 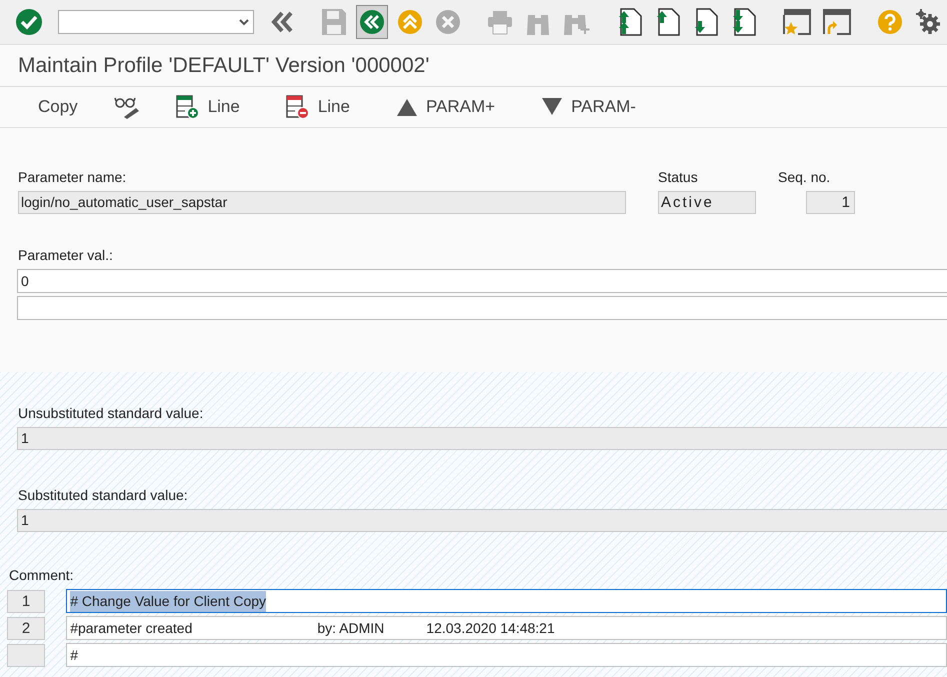 What do you see at coordinates (446, 107) in the screenshot?
I see `up-button: PARAM+` at bounding box center [446, 107].